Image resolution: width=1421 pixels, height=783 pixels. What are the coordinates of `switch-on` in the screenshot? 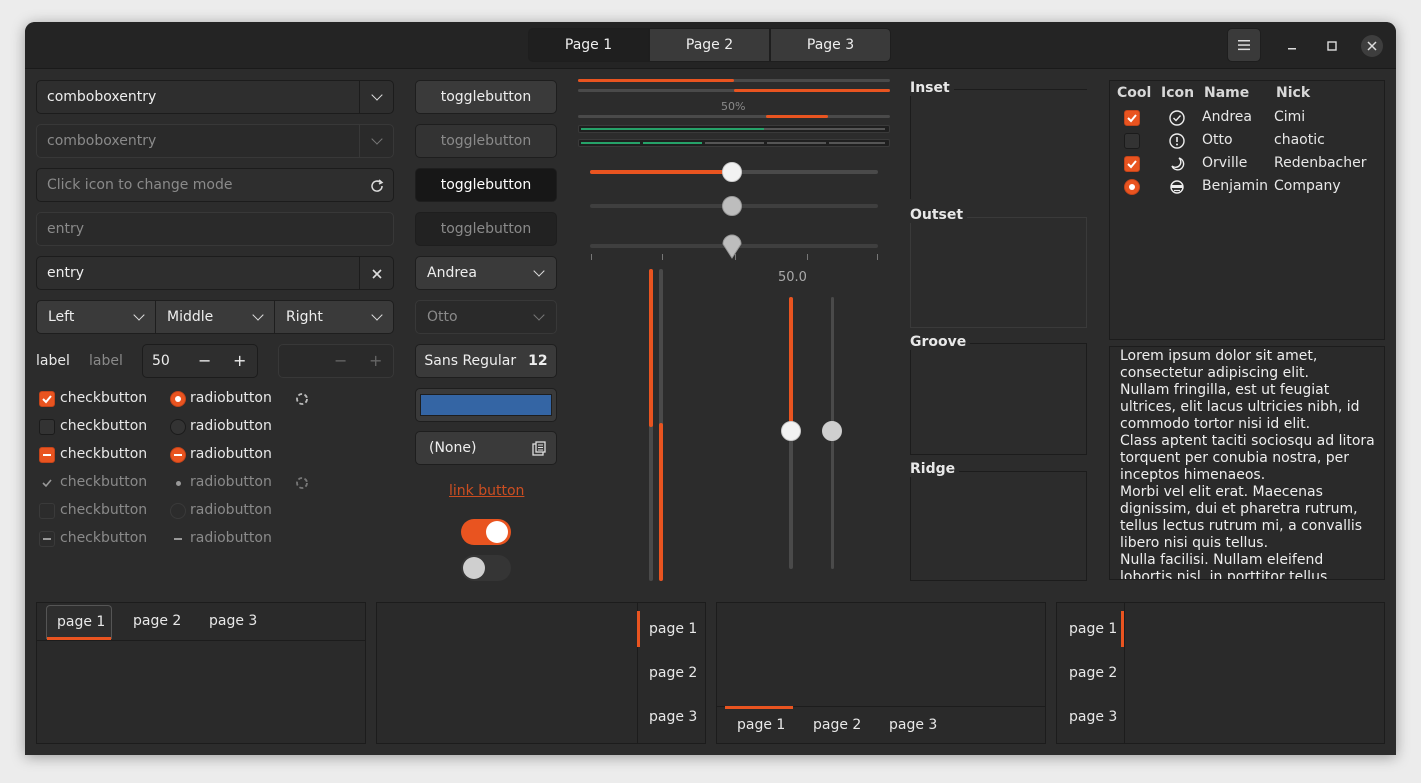 It's located at (486, 532).